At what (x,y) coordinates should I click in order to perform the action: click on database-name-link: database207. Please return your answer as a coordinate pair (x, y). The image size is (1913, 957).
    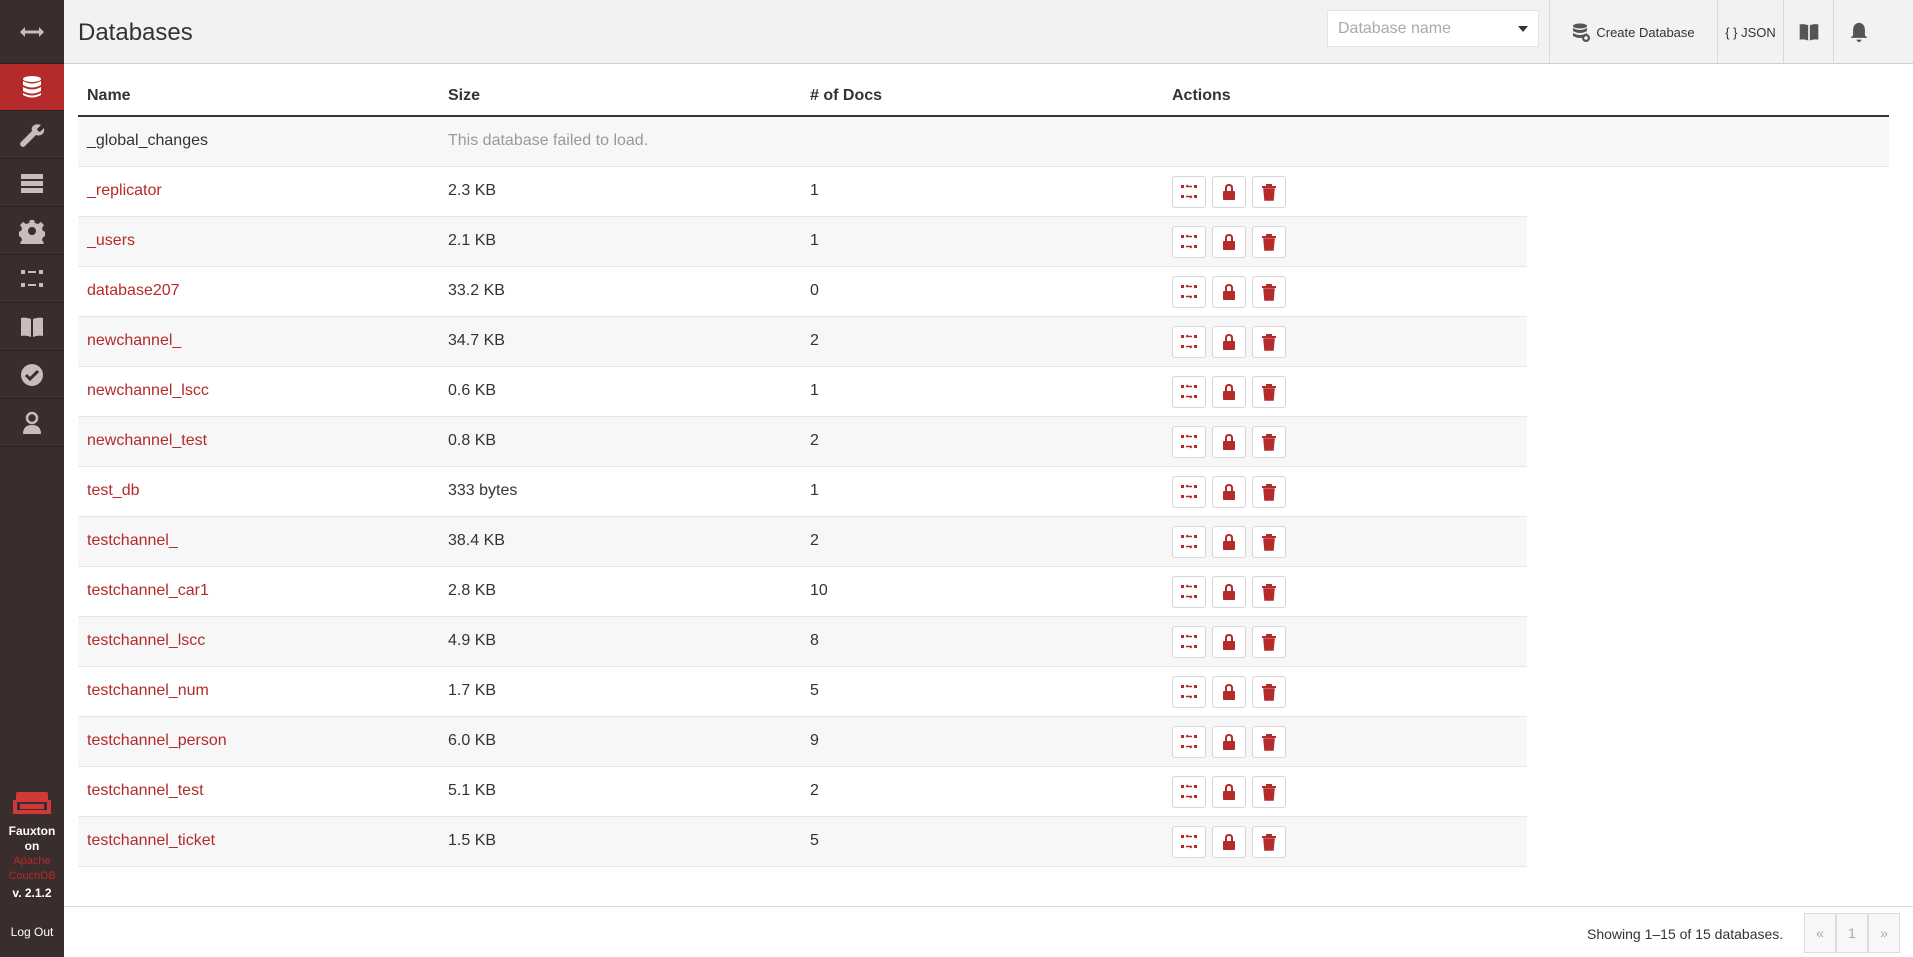
    Looking at the image, I should click on (133, 291).